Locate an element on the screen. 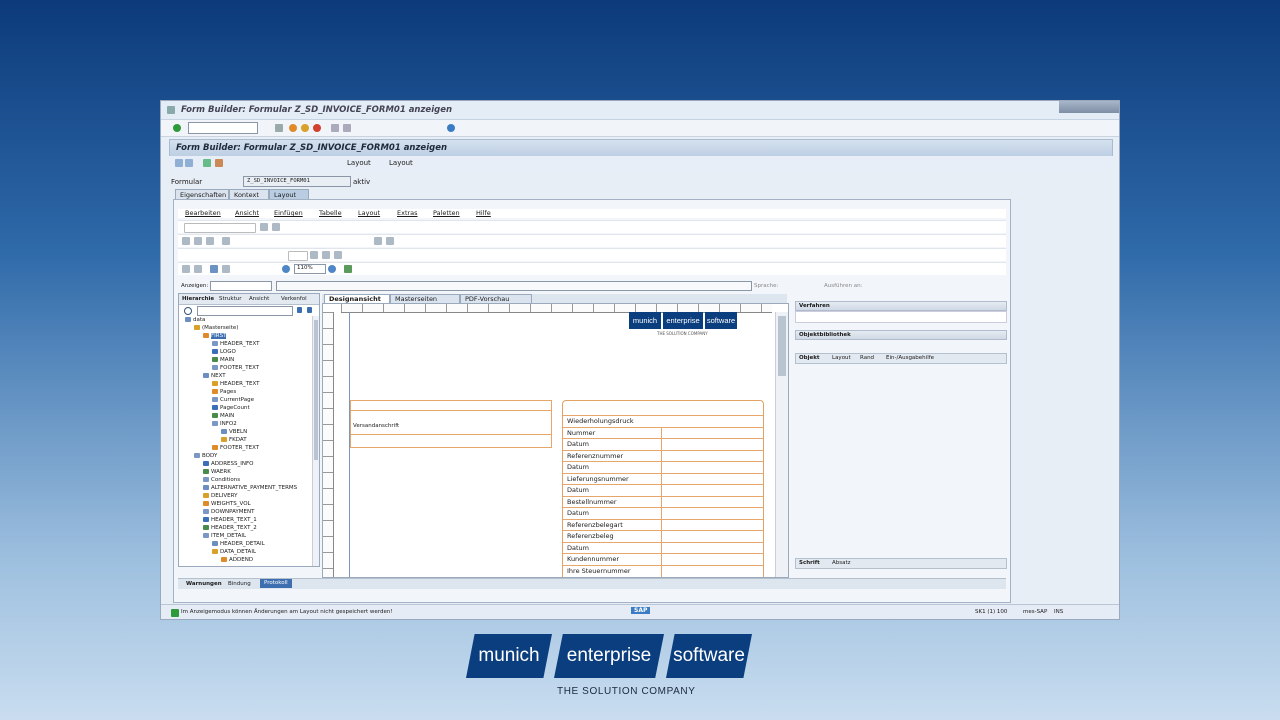  command-field is located at coordinates (223, 128).